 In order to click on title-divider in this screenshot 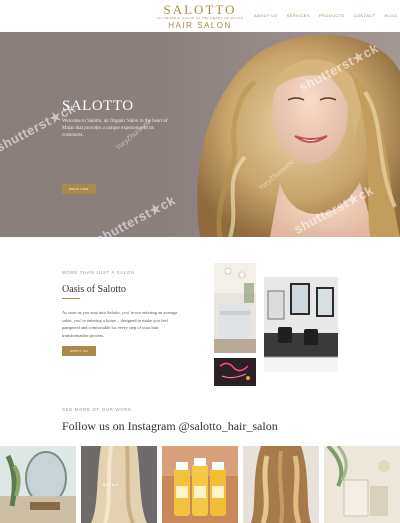, I will do `click(71, 298)`.